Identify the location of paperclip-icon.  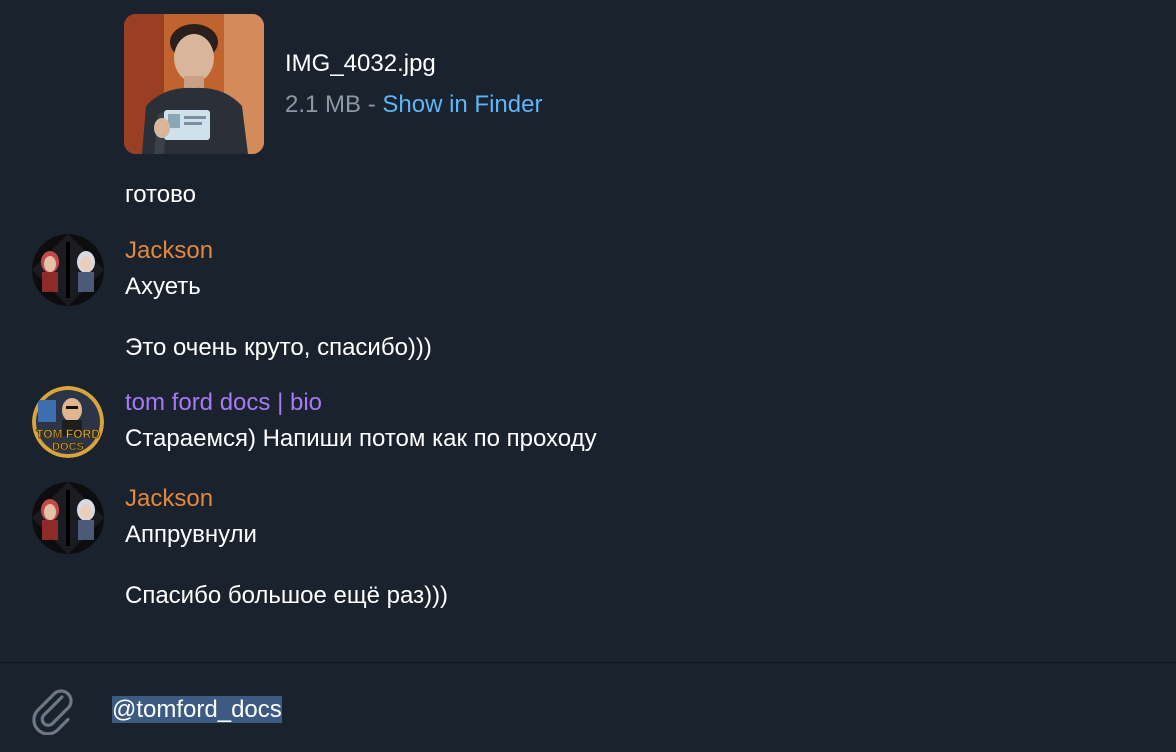
(53, 710).